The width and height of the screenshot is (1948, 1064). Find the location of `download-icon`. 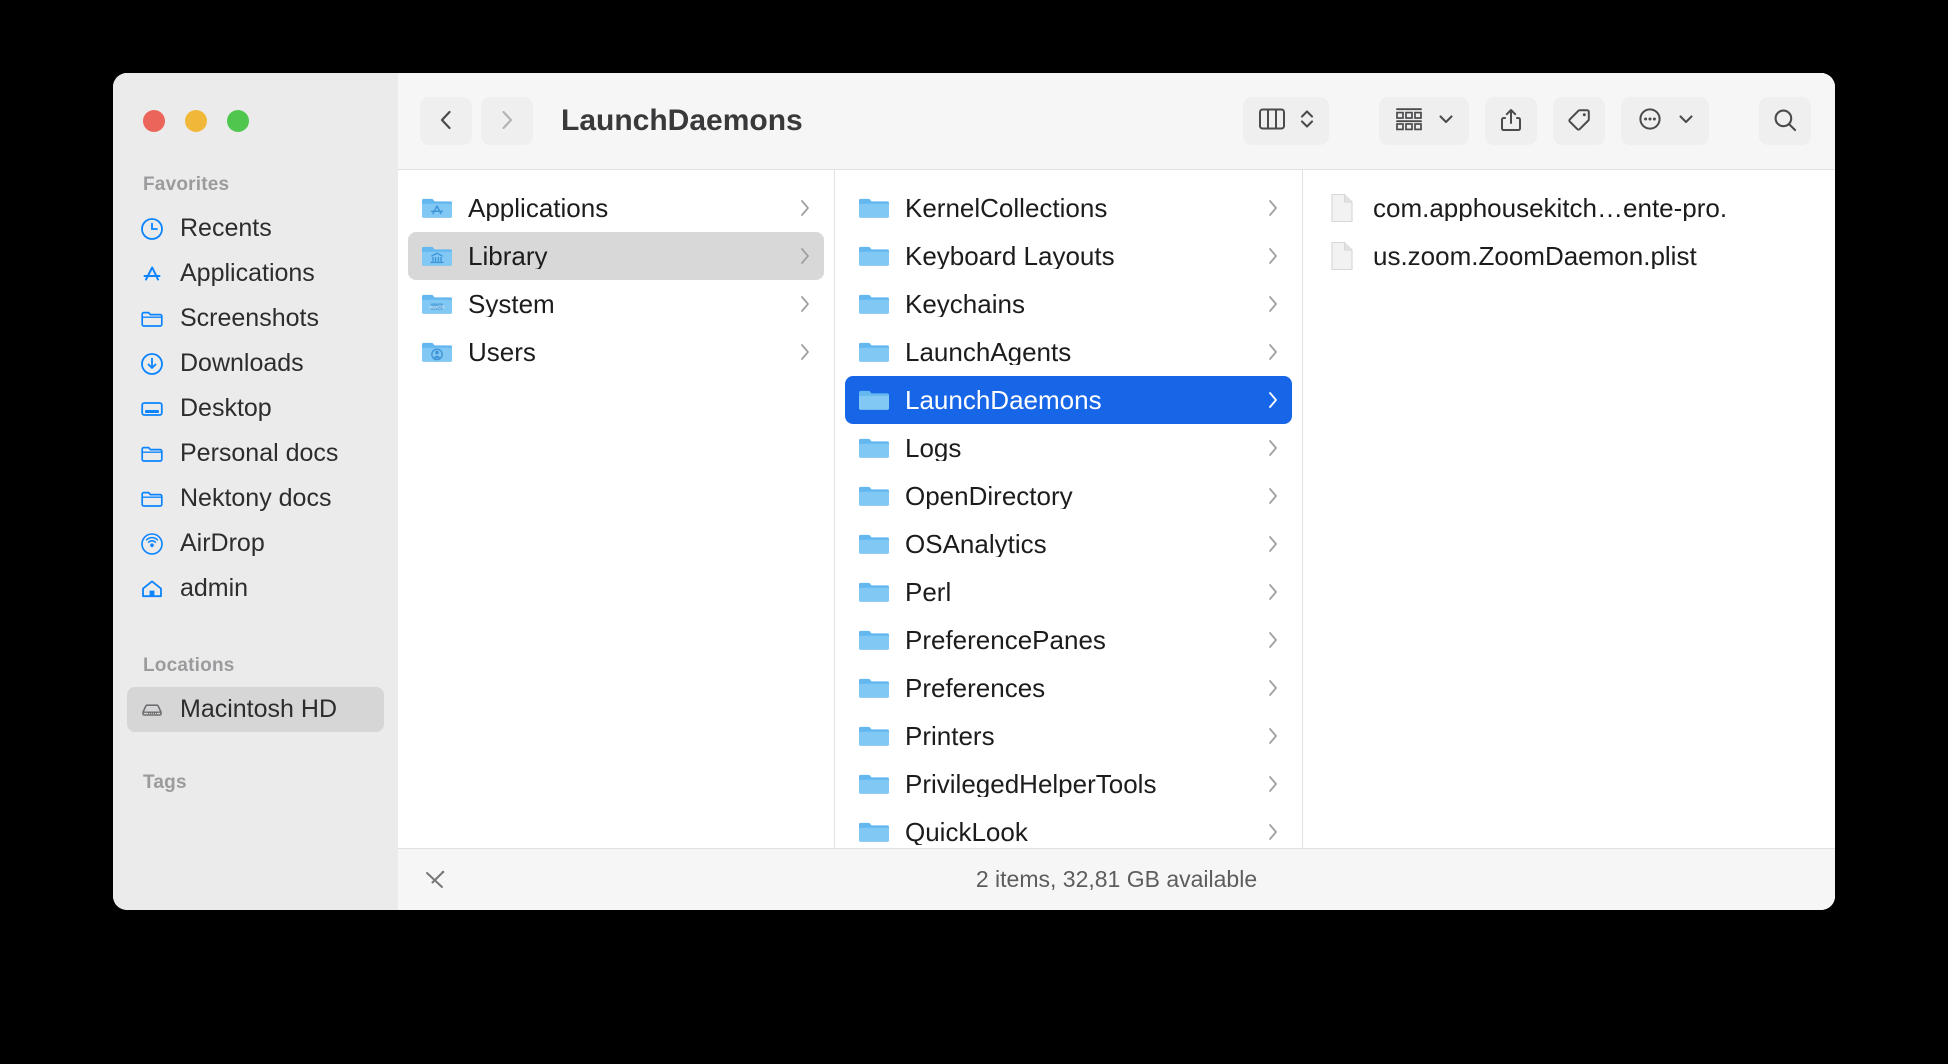

download-icon is located at coordinates (152, 364).